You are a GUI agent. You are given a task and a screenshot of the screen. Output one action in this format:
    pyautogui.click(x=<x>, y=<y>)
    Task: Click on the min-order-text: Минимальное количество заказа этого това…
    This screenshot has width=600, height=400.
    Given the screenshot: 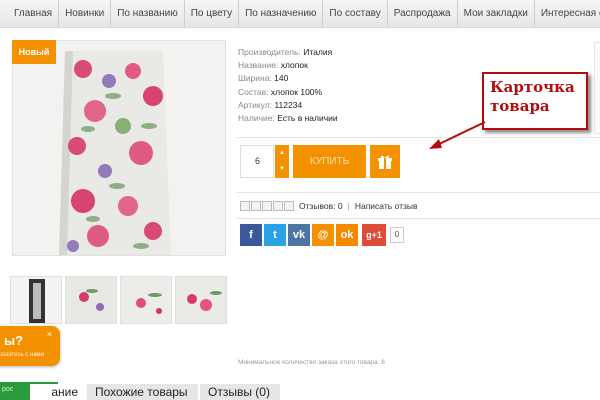 What is the action you would take?
    pyautogui.click(x=311, y=362)
    